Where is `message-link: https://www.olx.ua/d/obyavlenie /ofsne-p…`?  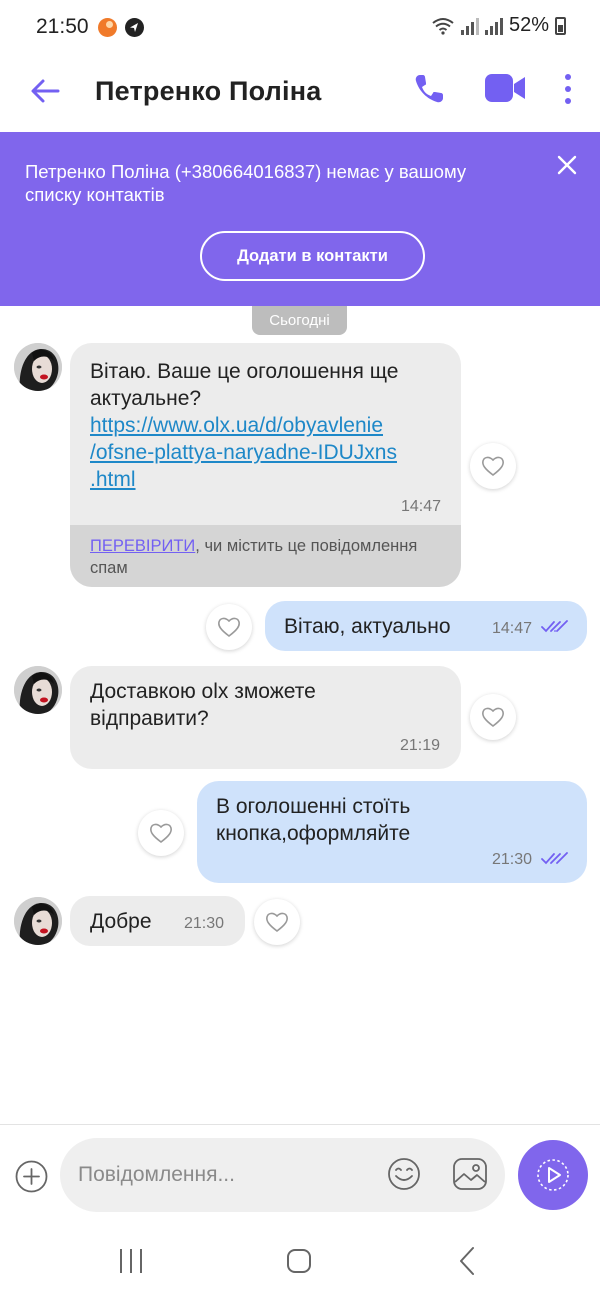 message-link: https://www.olx.ua/d/obyavlenie /ofsne-p… is located at coordinates (270, 452).